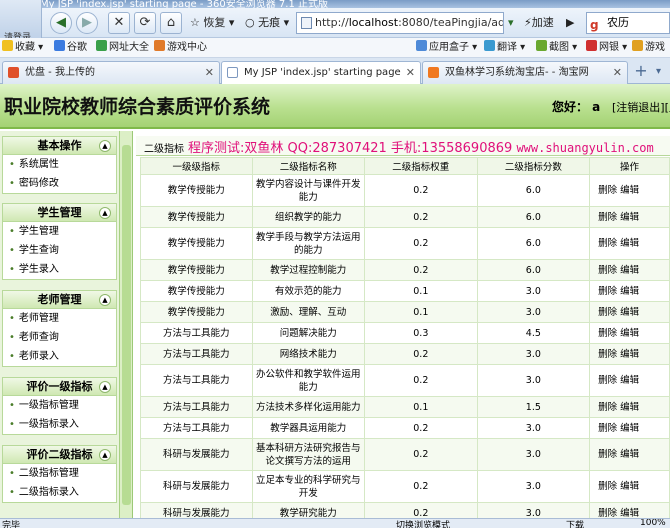  I want to click on new-tab-button: +, so click(641, 72).